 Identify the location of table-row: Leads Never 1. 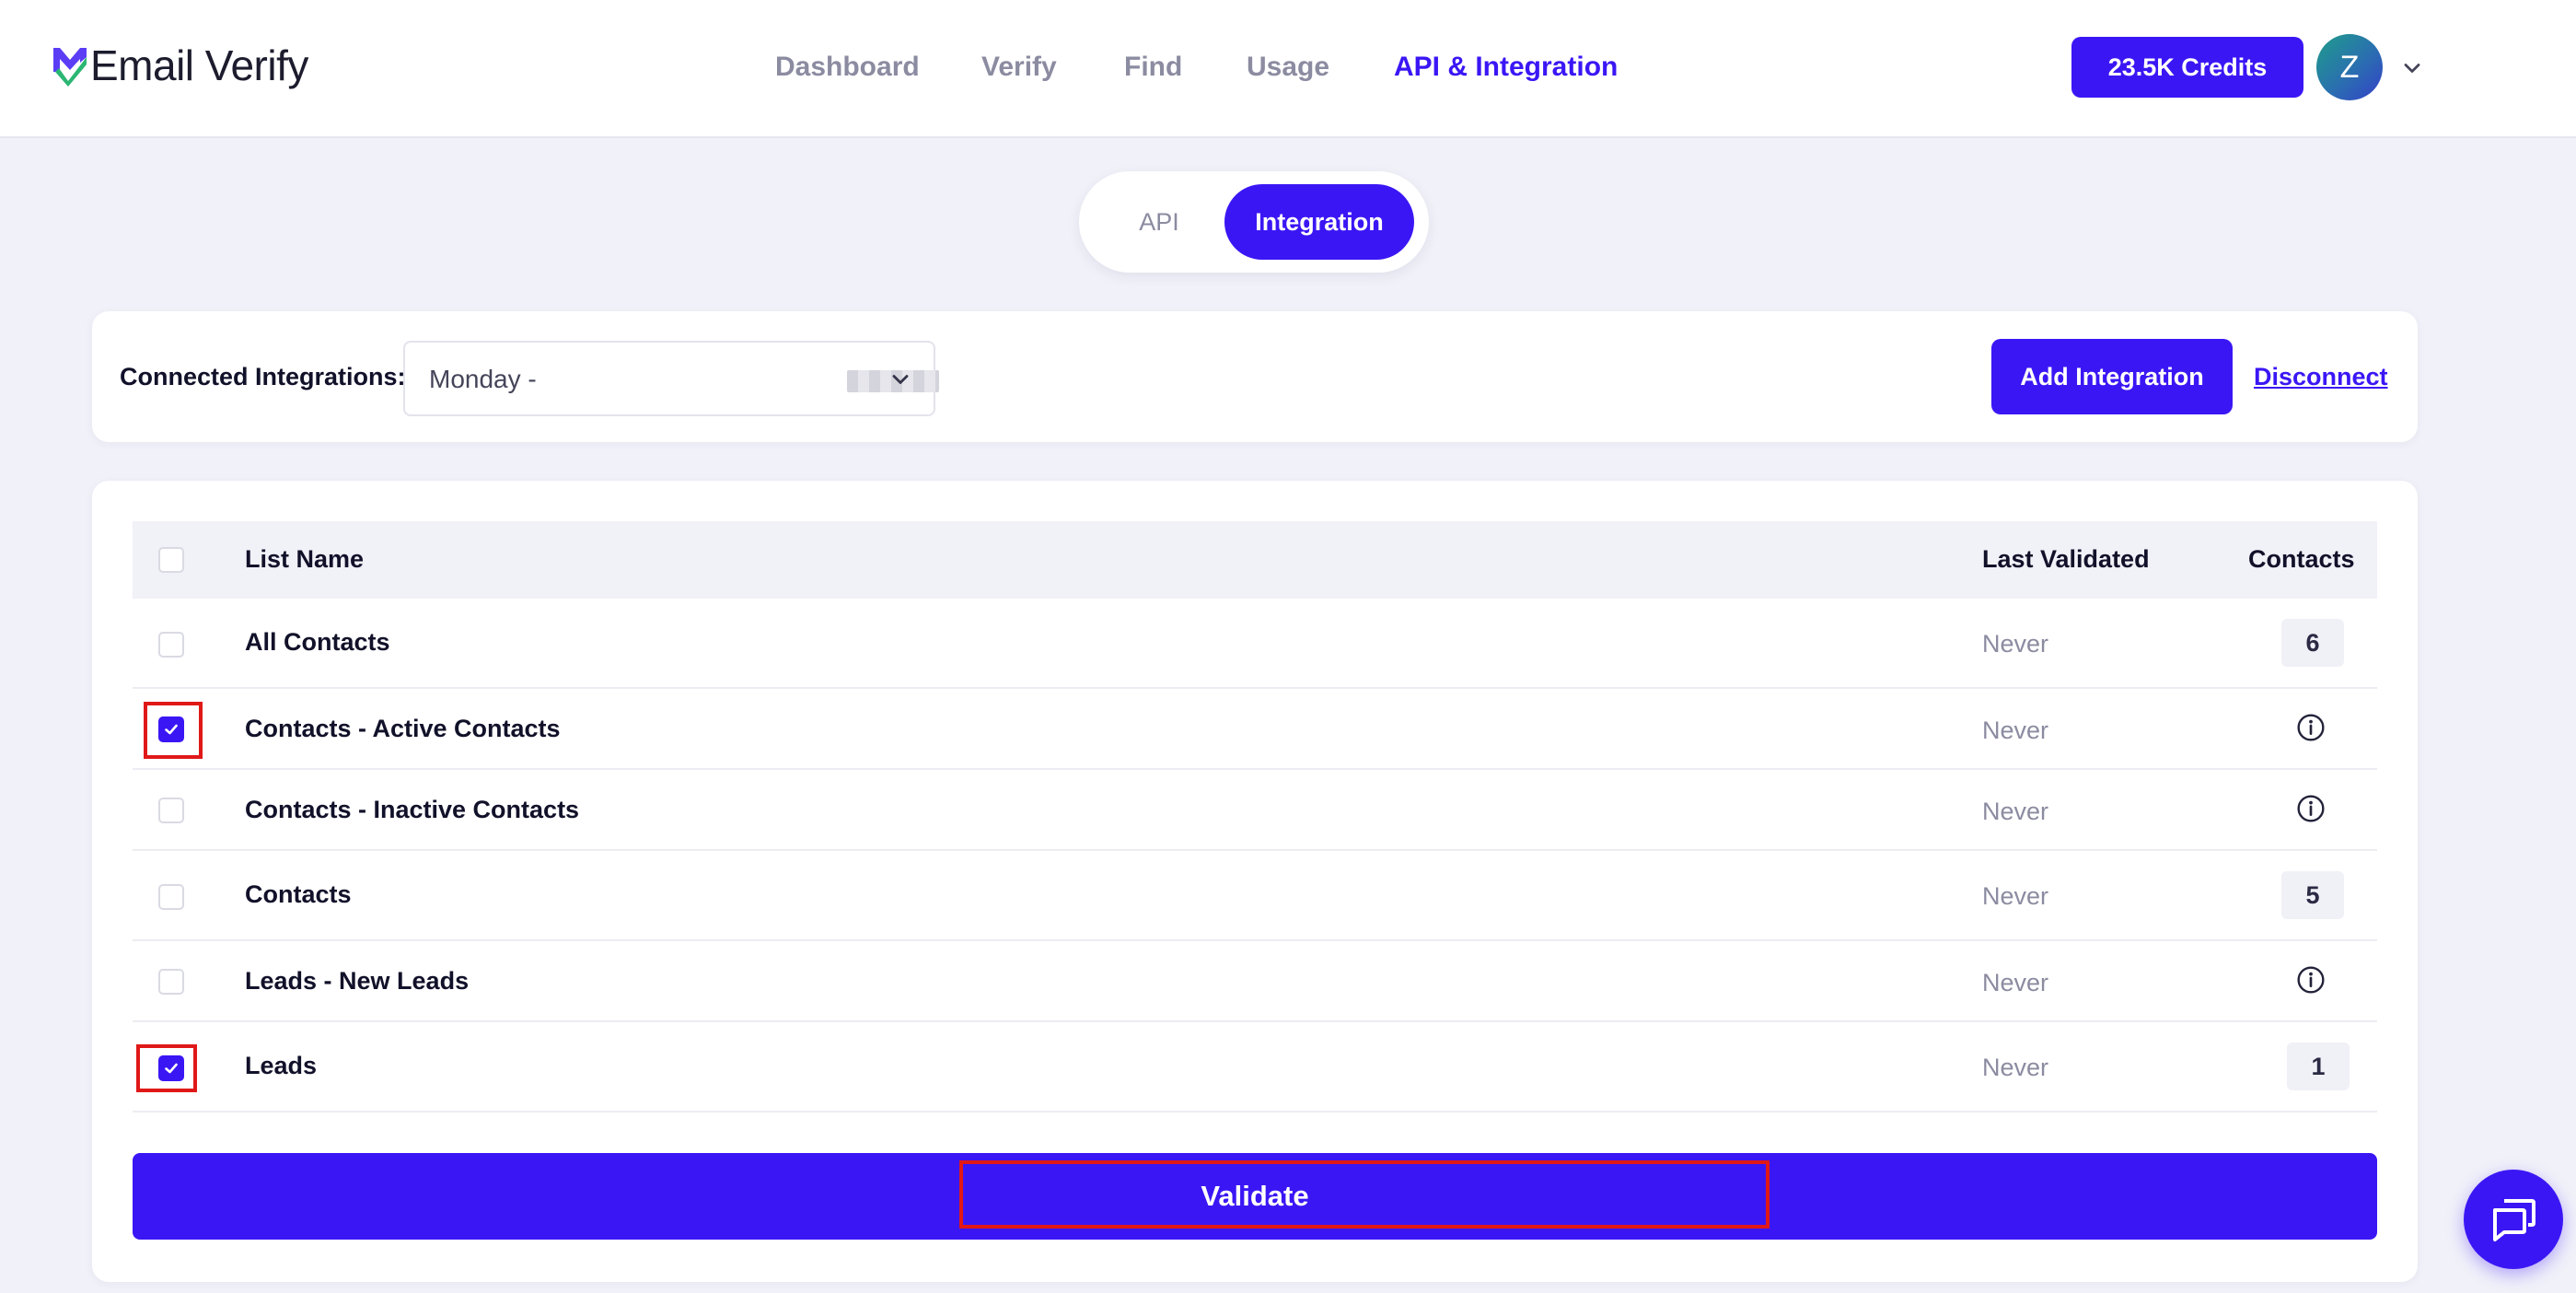
(1255, 1067).